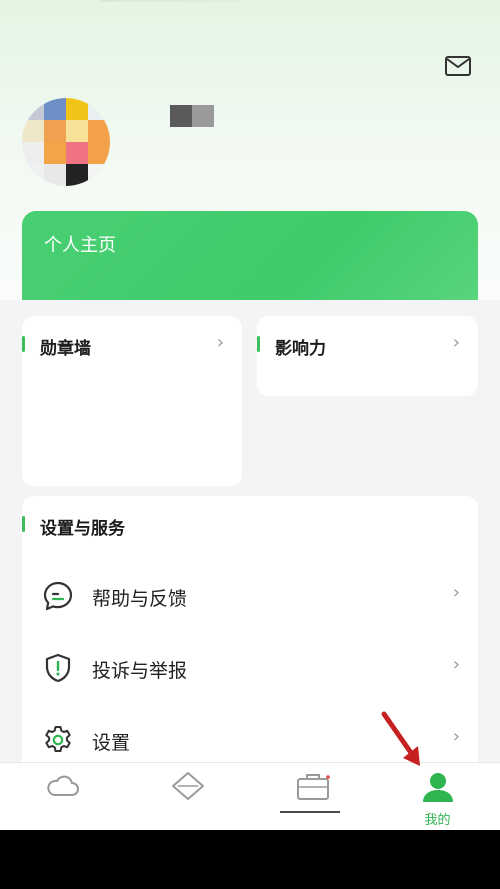 The width and height of the screenshot is (500, 889). I want to click on diamond-icon, so click(187, 786).